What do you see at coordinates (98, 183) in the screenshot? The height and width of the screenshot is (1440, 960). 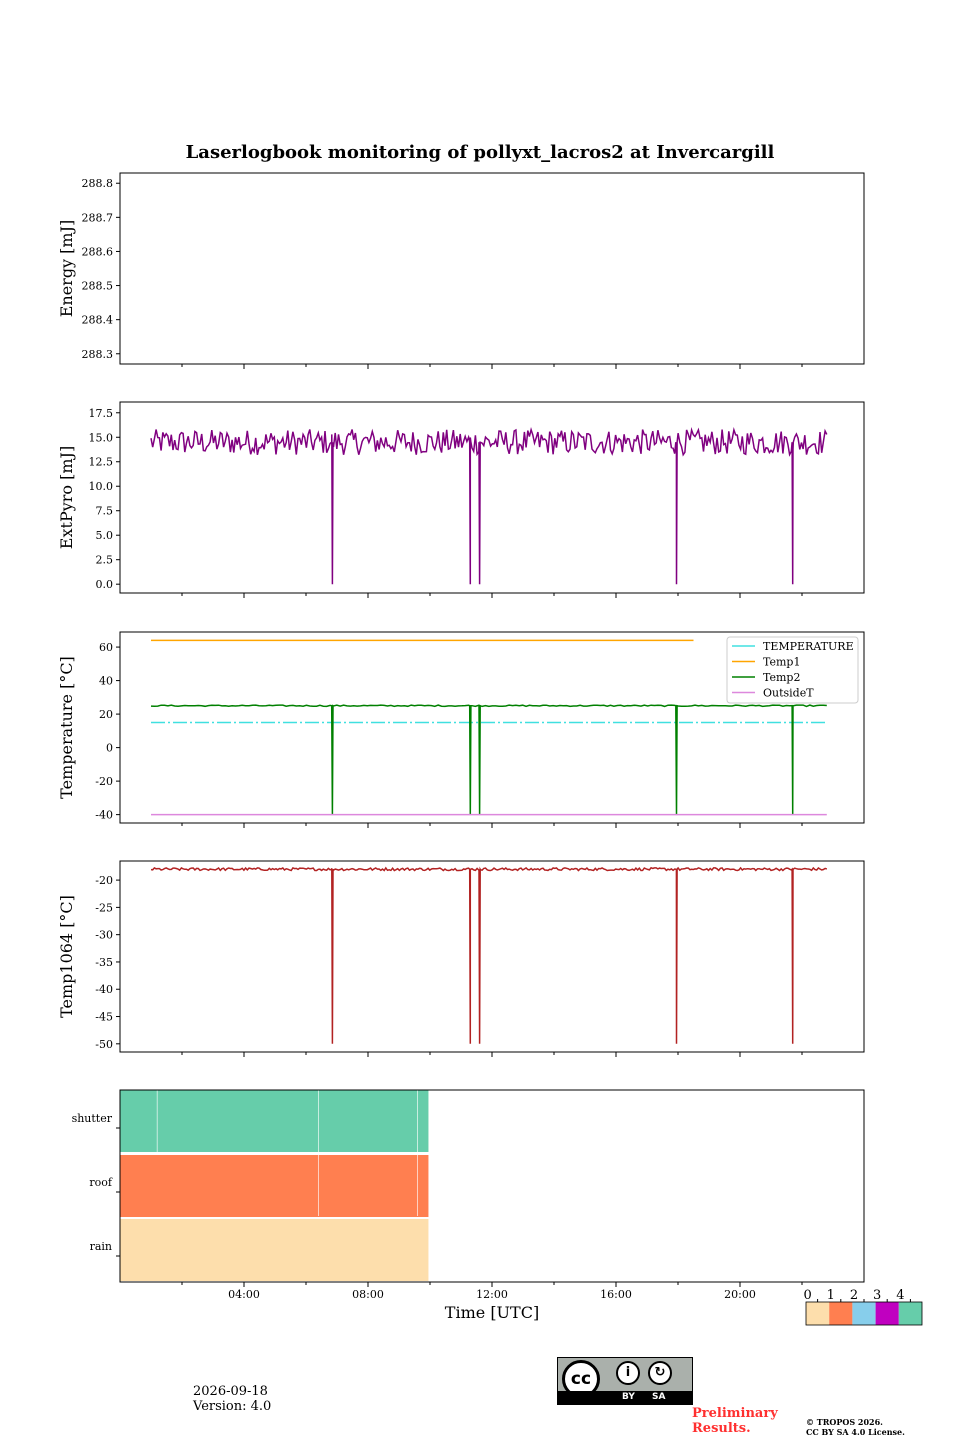 I see `y-tick-label: 288.8` at bounding box center [98, 183].